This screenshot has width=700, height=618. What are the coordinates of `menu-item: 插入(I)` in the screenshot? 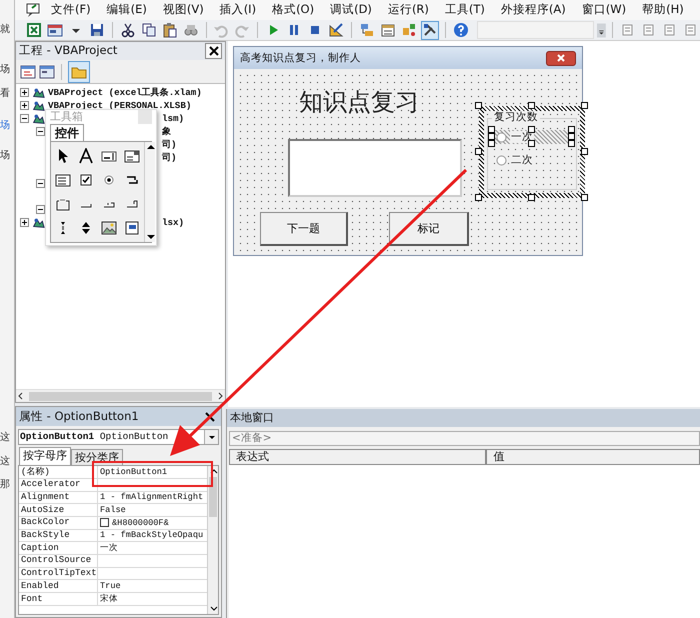 It's located at (238, 10).